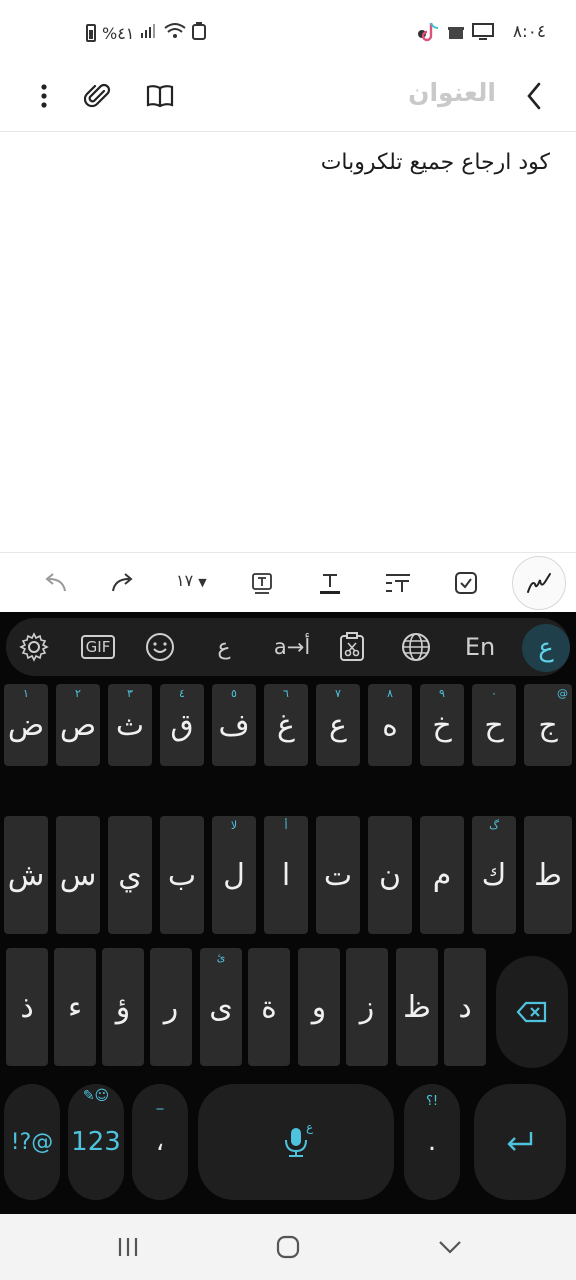 This screenshot has height=1280, width=576. Describe the element at coordinates (288, 1247) in the screenshot. I see `home-icon` at that location.